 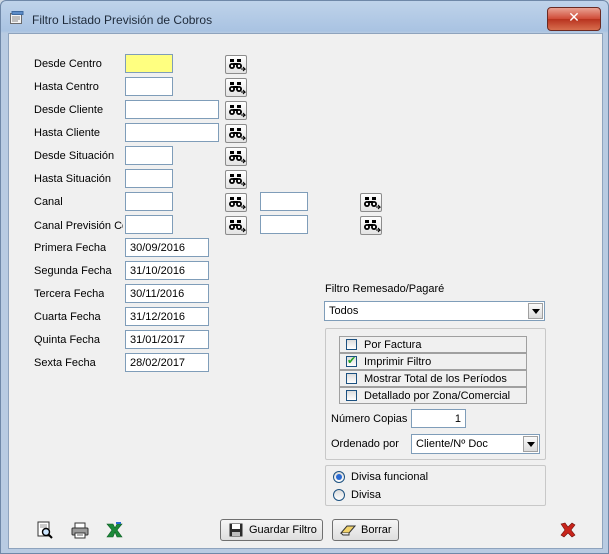 I want to click on desde-cliente-lookup-button, so click(x=236, y=110).